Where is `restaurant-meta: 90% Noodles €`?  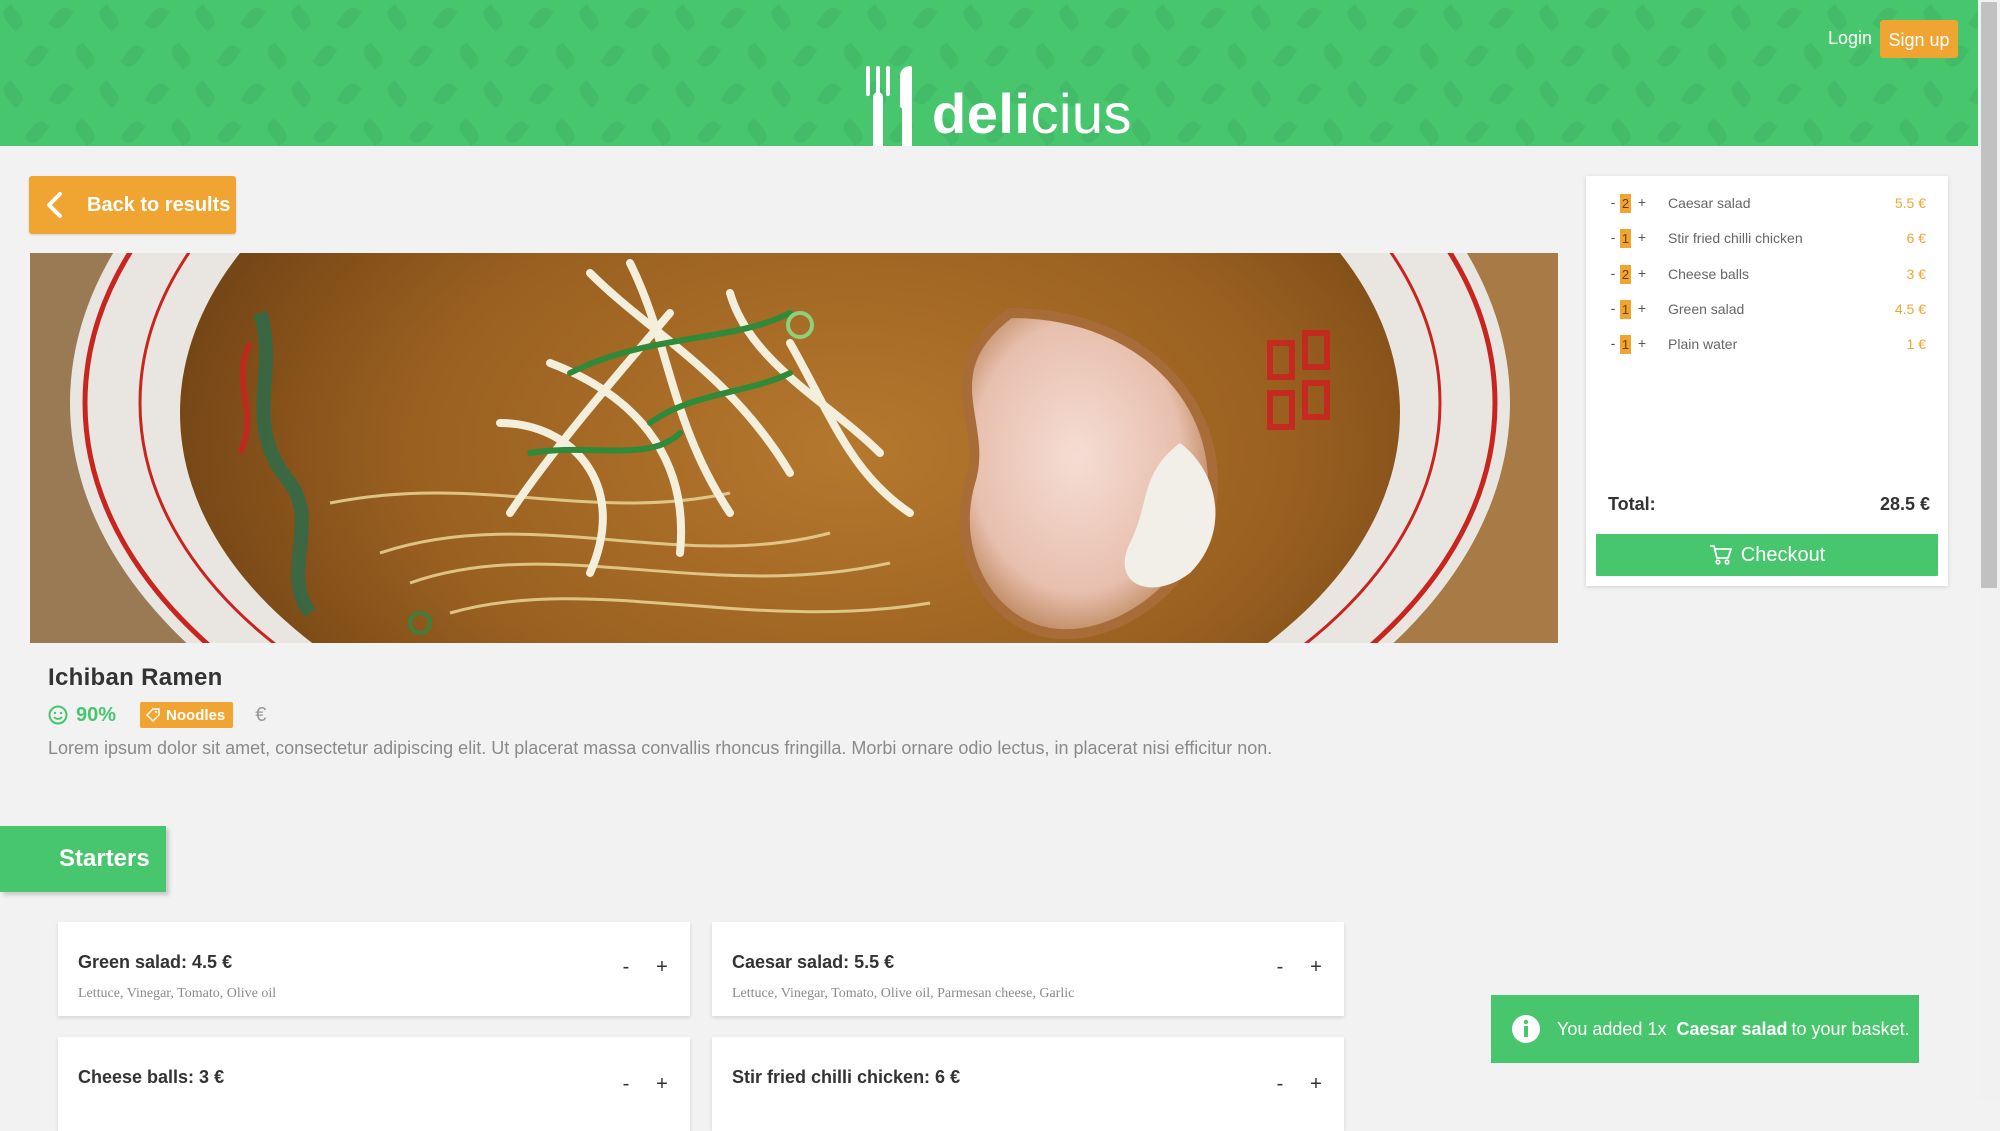 restaurant-meta: 90% Noodles € is located at coordinates (157, 715).